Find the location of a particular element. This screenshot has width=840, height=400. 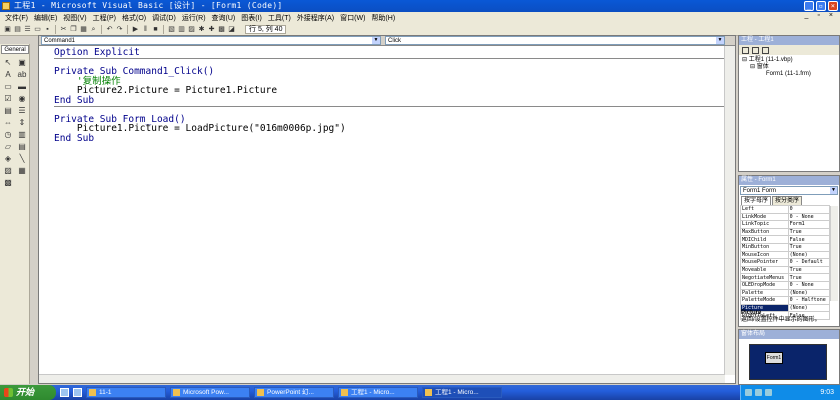

form-layout-icon: ▨ is located at coordinates (191, 29).